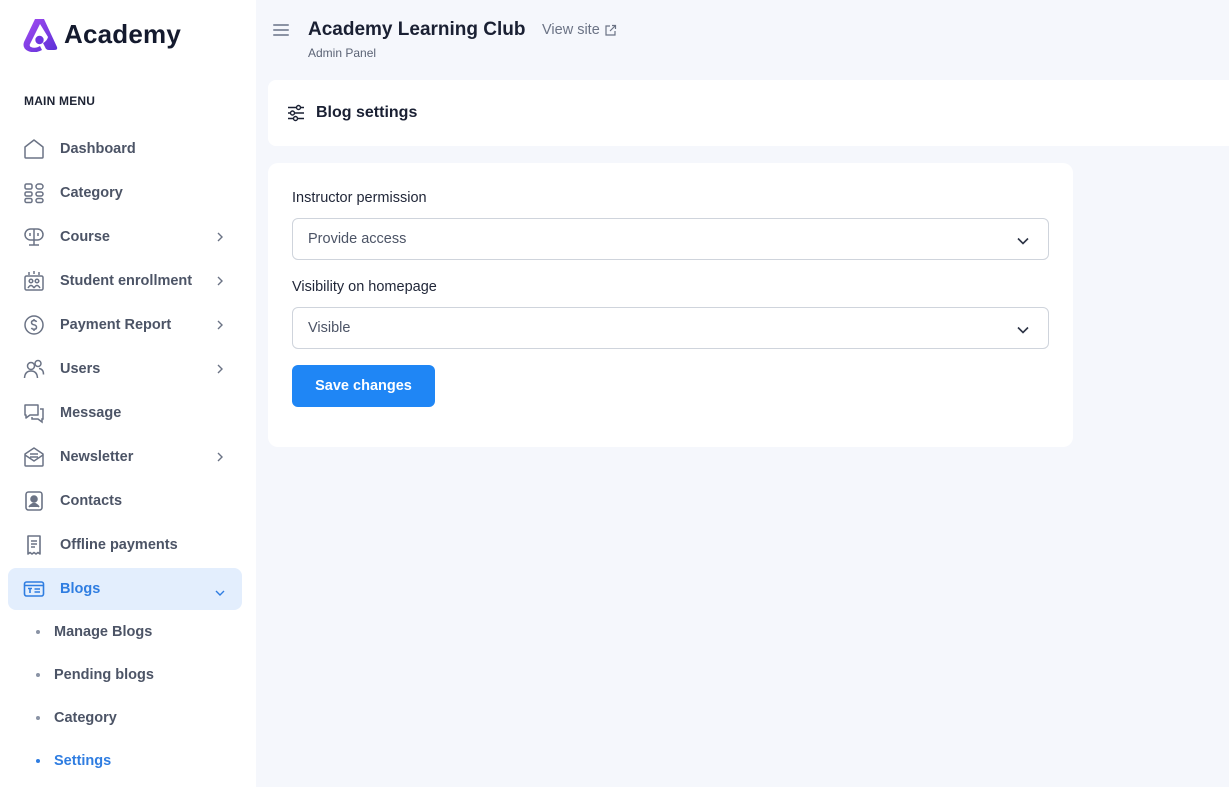 This screenshot has width=1229, height=787. I want to click on submenu-item-settings: Settings, so click(136, 760).